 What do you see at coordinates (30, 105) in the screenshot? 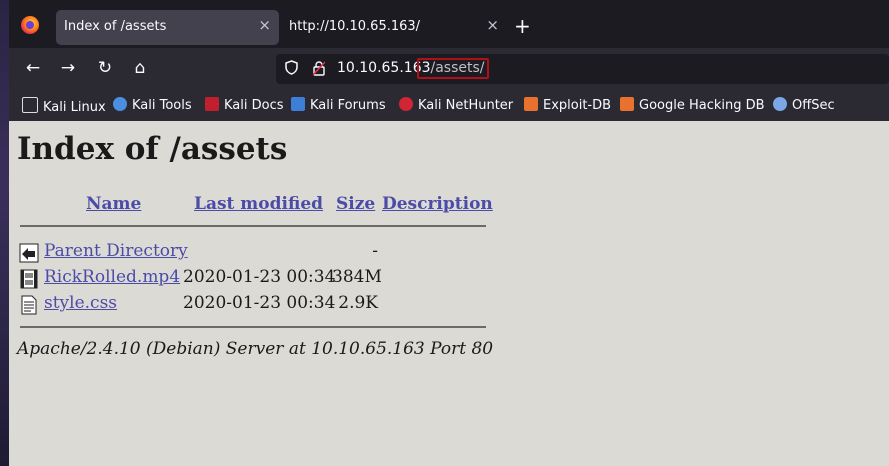
I see `kali-dragon-icon` at bounding box center [30, 105].